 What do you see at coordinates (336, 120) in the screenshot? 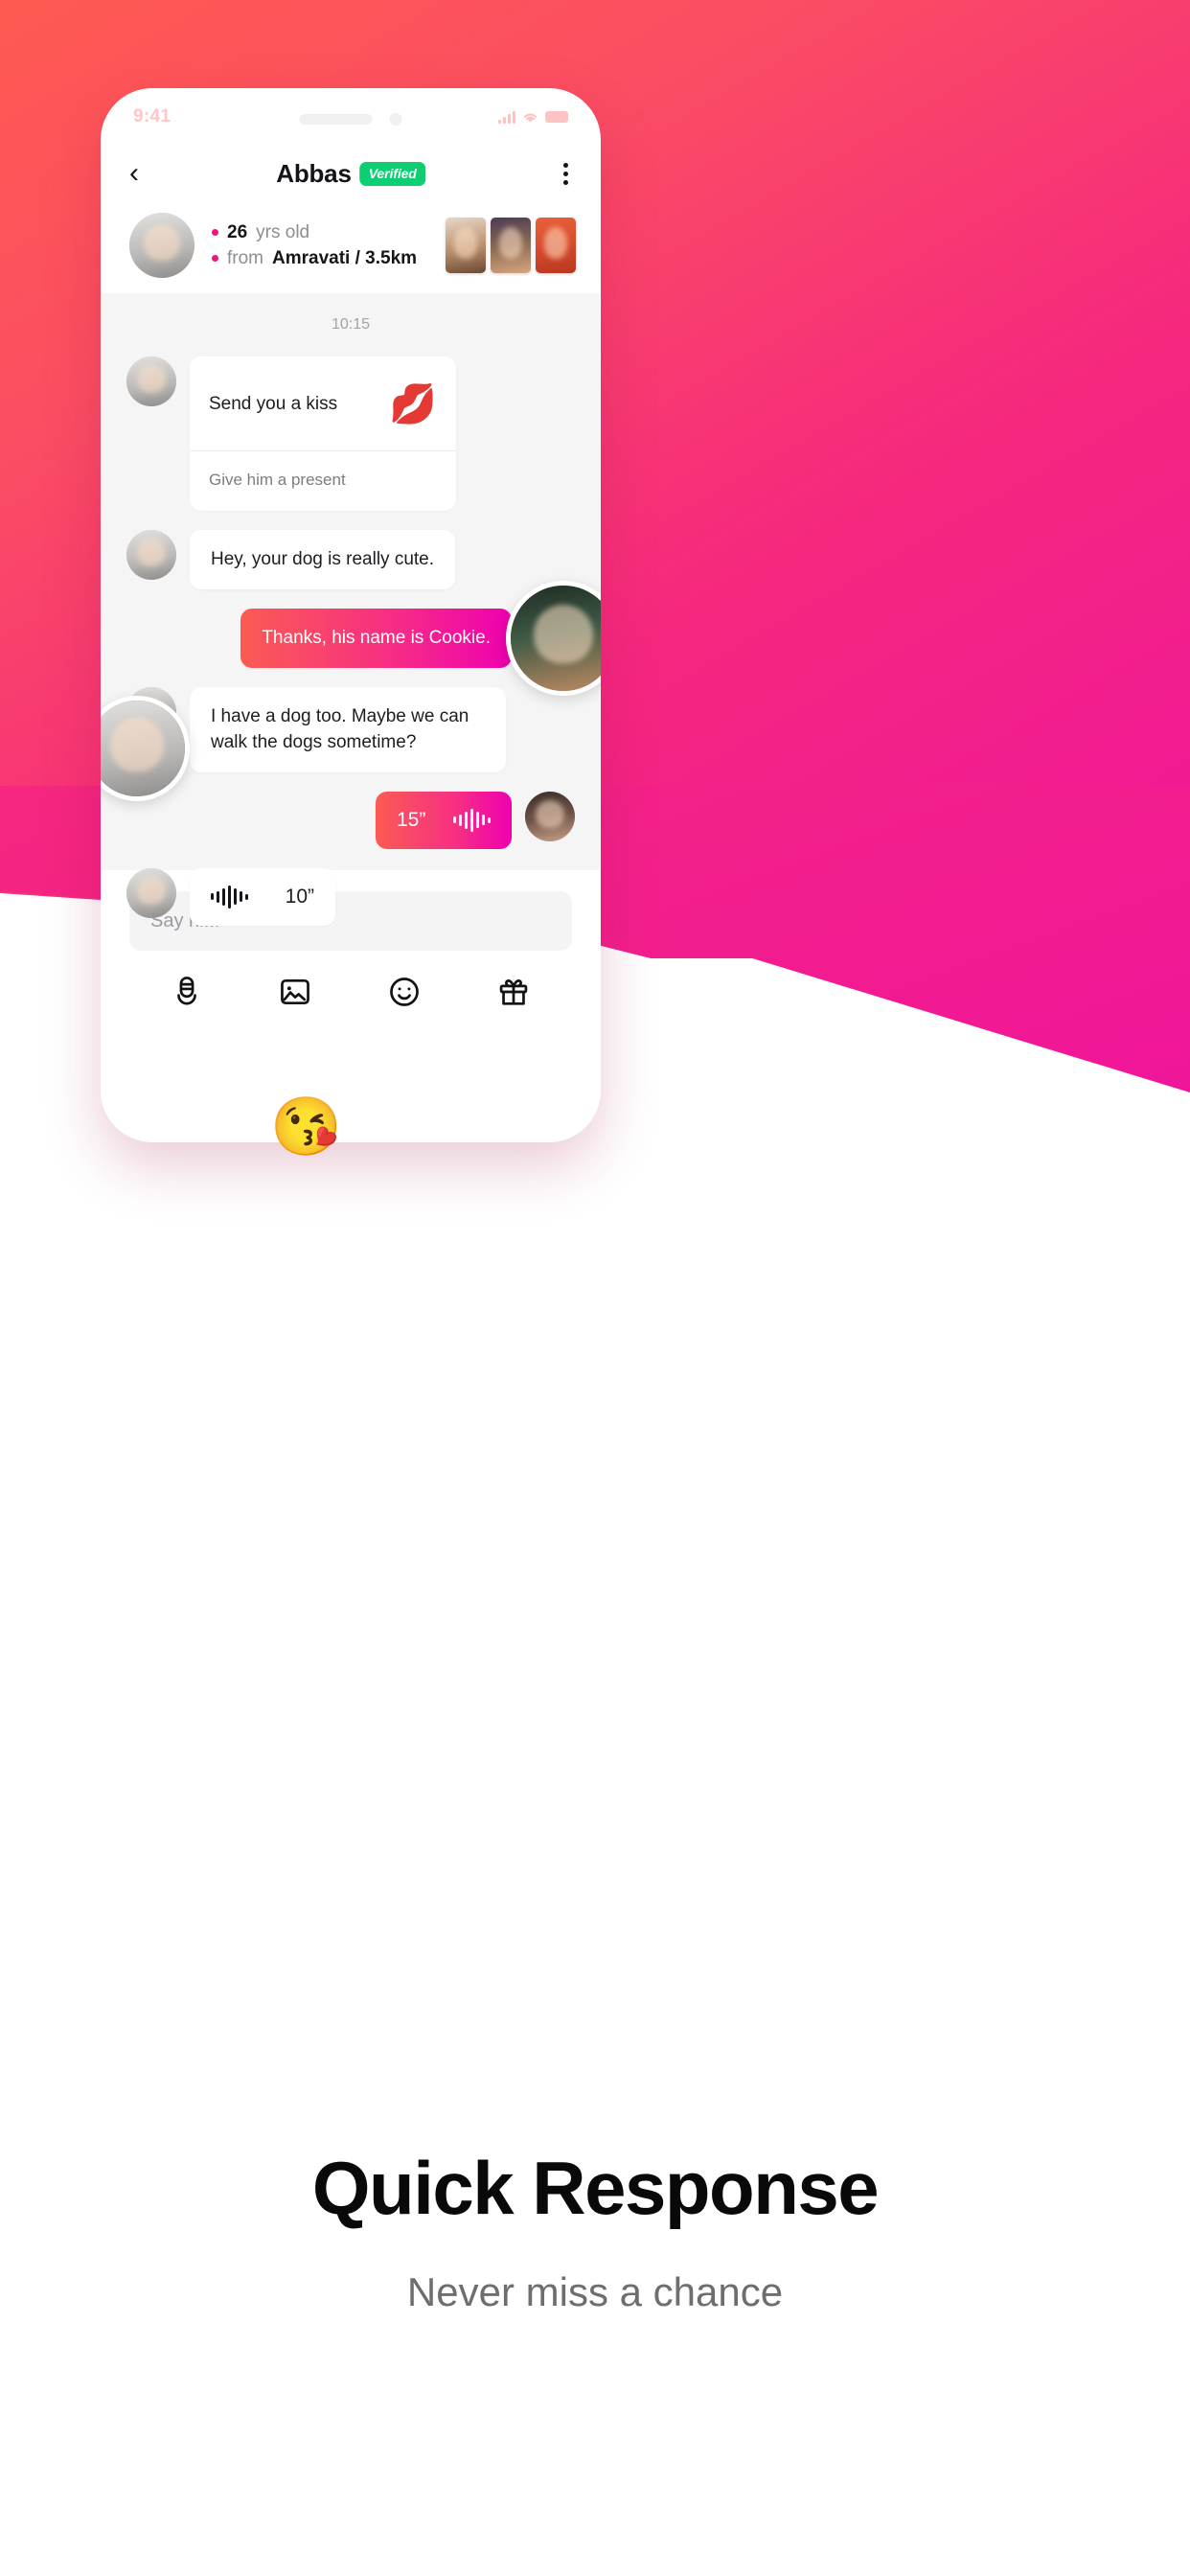
I see `speaker-pill` at bounding box center [336, 120].